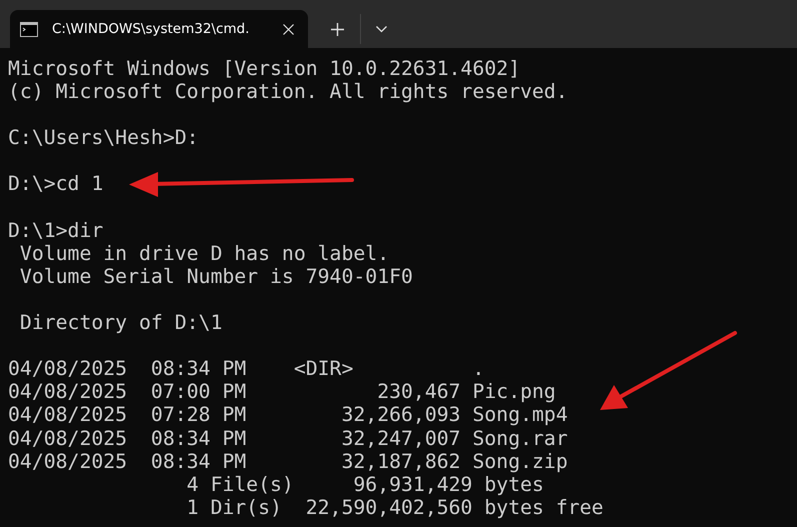 The height and width of the screenshot is (527, 797). I want to click on terminal-line: 04/08/2025 07:00 PM 230,467 Pic.png, so click(282, 392).